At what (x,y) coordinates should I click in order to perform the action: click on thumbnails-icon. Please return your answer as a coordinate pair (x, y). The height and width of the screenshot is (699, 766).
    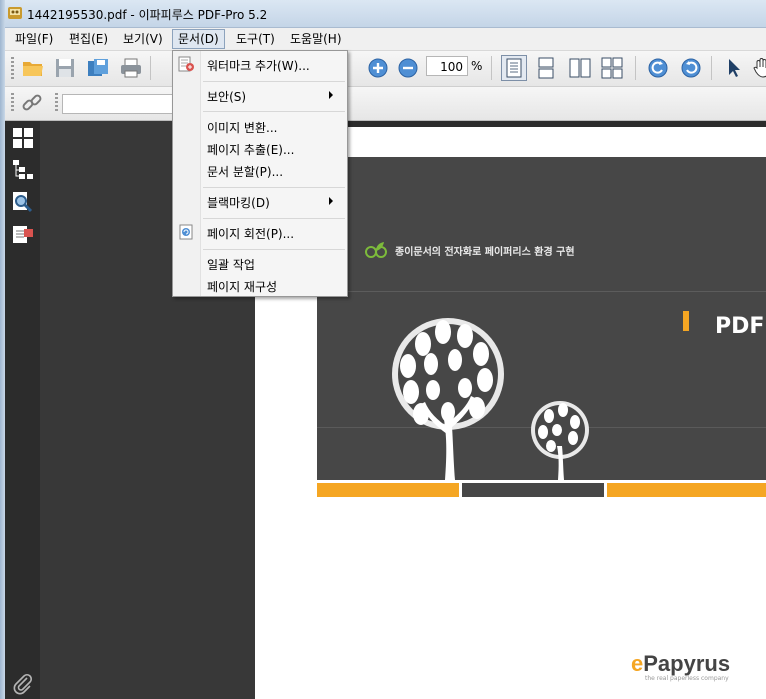
    Looking at the image, I should click on (23, 138).